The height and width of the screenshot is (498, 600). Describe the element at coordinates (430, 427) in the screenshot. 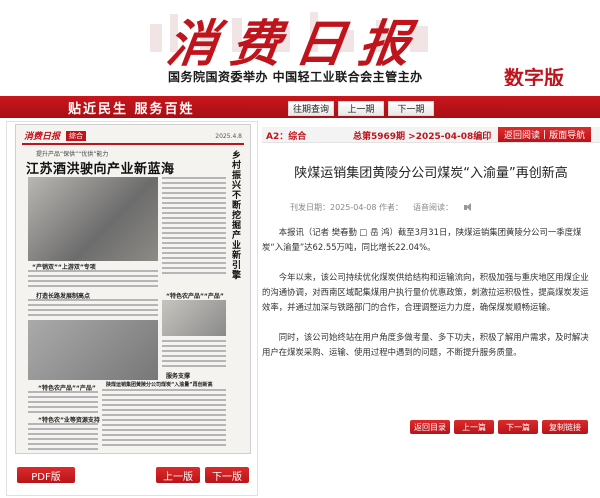

I see `back-to-contents-button: 返回目录` at that location.